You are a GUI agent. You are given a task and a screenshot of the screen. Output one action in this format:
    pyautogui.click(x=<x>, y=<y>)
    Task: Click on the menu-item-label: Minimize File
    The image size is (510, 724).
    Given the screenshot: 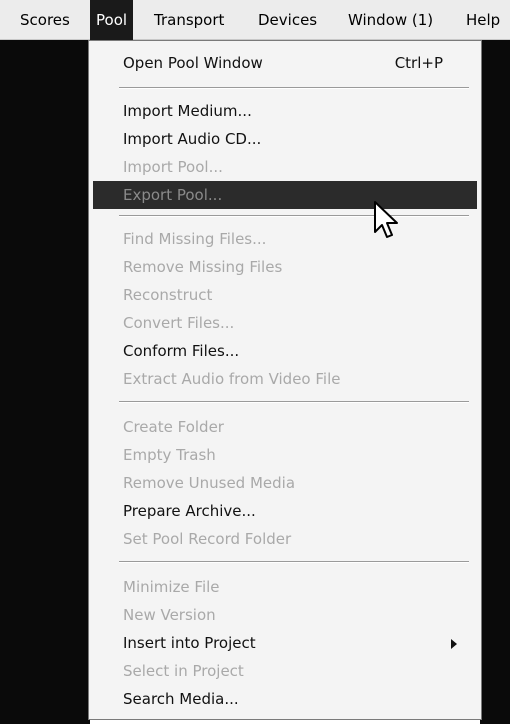 What is the action you would take?
    pyautogui.click(x=171, y=587)
    